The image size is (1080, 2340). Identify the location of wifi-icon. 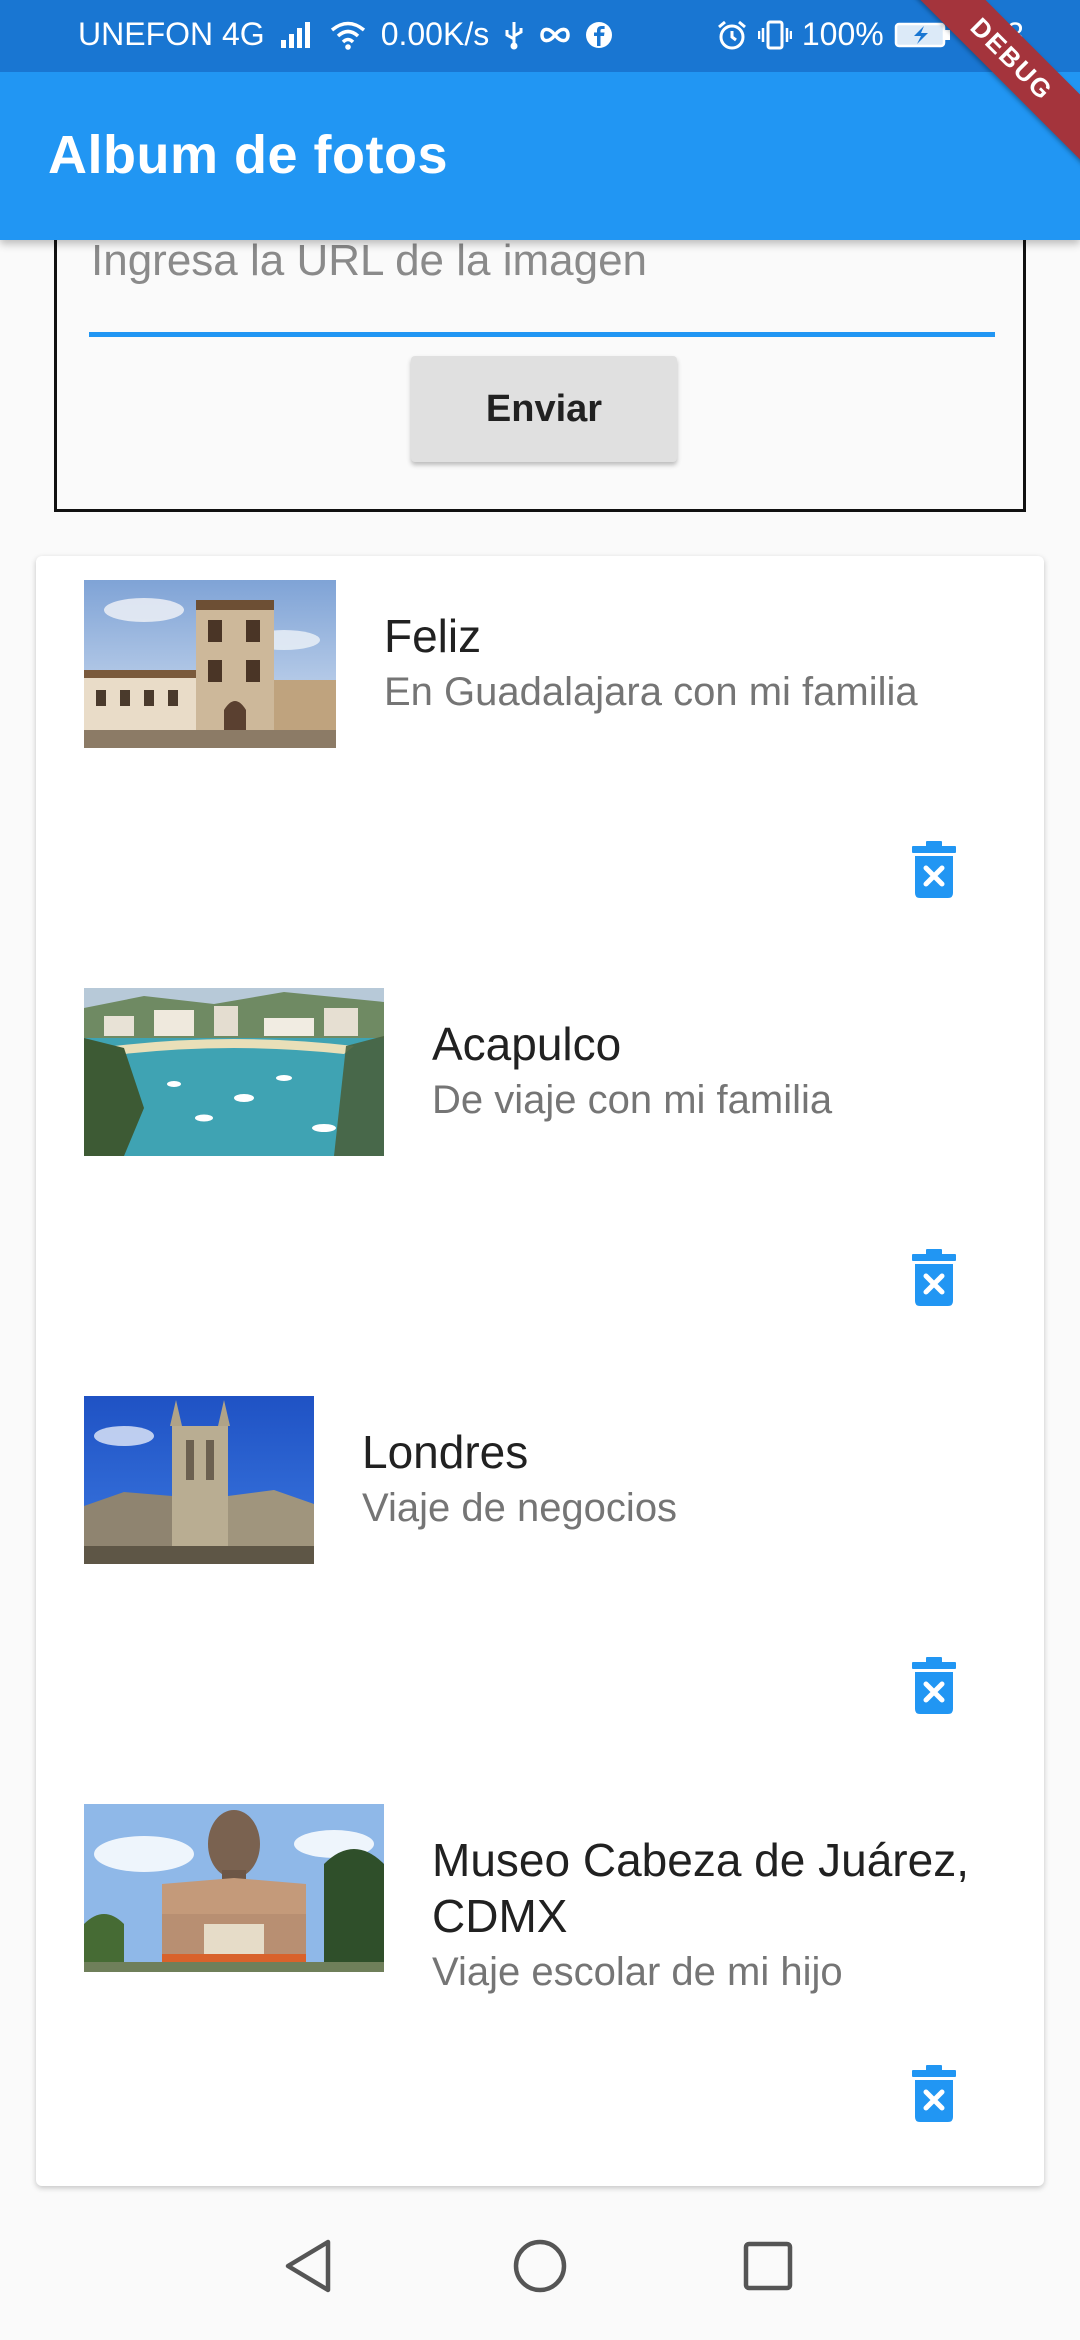
(348, 35).